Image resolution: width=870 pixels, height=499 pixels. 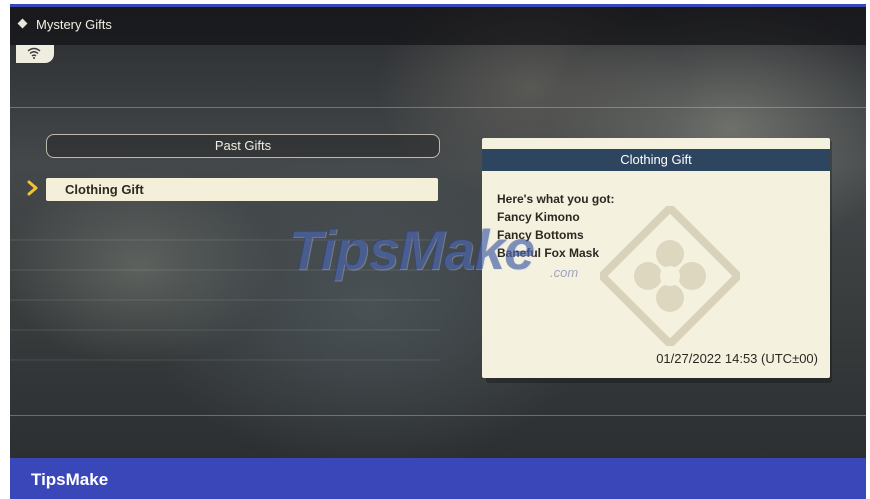 What do you see at coordinates (438, 415) in the screenshot?
I see `bottom-divider` at bounding box center [438, 415].